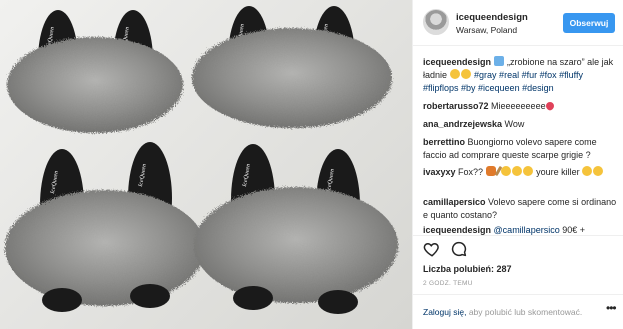 The height and width of the screenshot is (329, 623). What do you see at coordinates (492, 17) in the screenshot?
I see `header-username: icequeendesign` at bounding box center [492, 17].